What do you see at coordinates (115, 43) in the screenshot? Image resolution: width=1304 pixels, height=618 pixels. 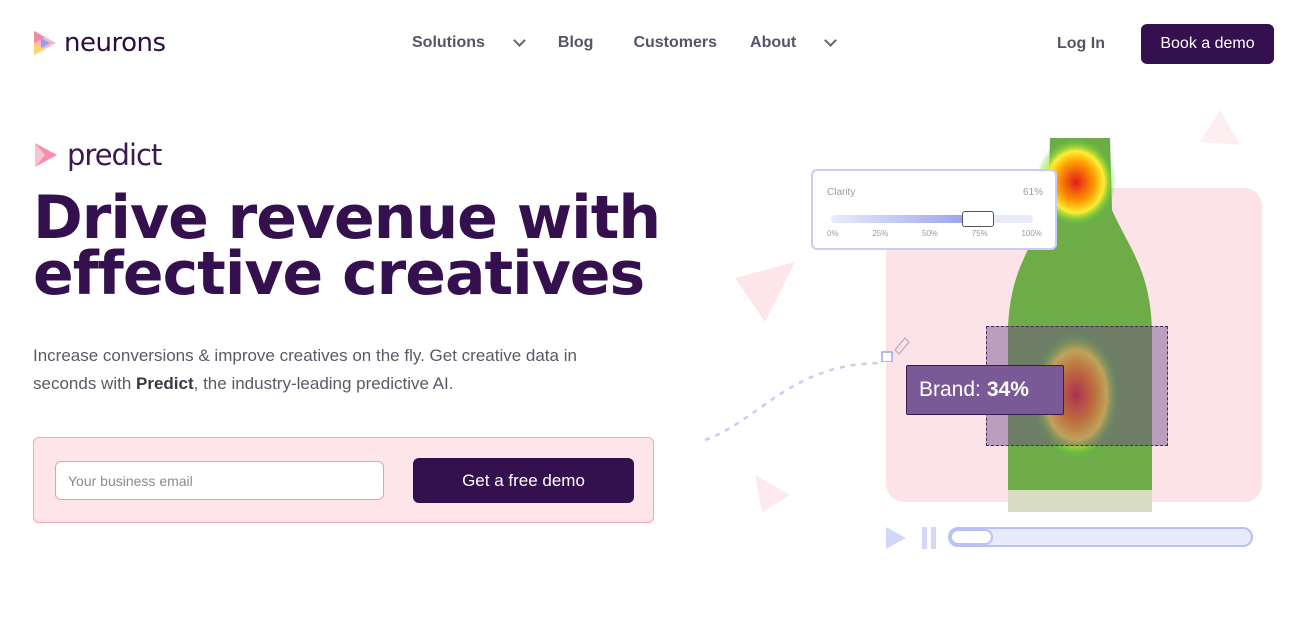 I see `logo-text: neurons` at bounding box center [115, 43].